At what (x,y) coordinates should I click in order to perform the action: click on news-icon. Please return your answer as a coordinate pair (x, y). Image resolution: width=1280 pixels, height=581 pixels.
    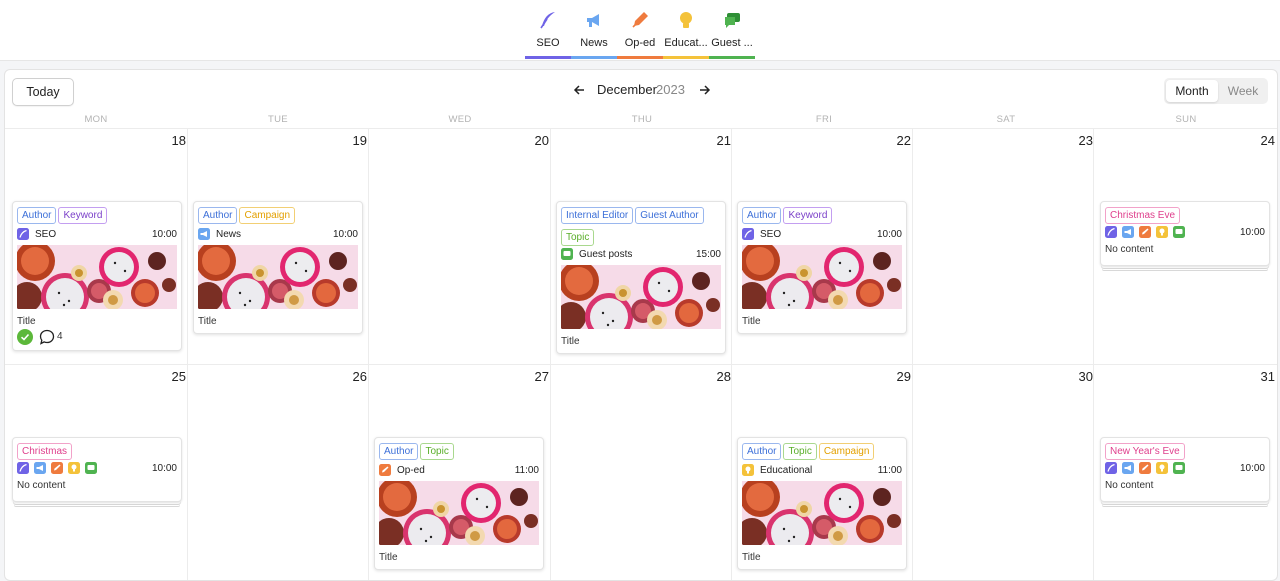
    Looking at the image, I should click on (40, 468).